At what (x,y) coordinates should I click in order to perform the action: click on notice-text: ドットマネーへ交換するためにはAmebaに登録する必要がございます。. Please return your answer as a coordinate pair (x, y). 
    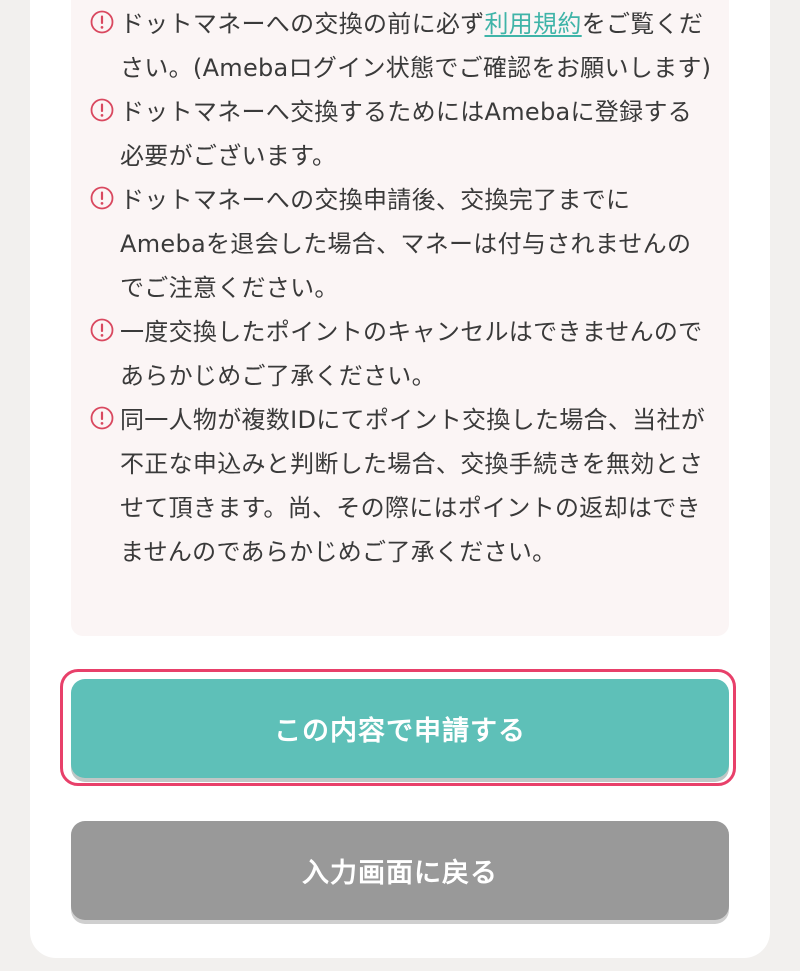
    Looking at the image, I should click on (406, 134).